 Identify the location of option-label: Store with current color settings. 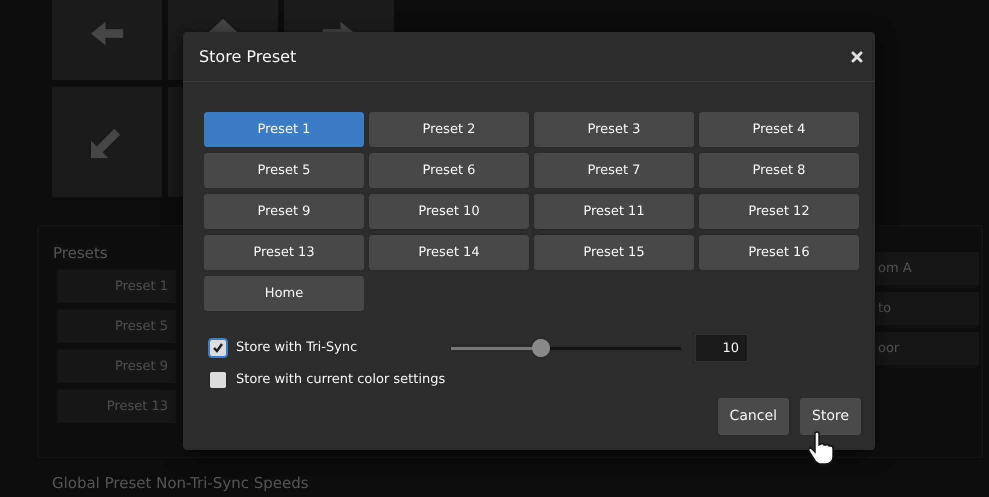
(341, 380).